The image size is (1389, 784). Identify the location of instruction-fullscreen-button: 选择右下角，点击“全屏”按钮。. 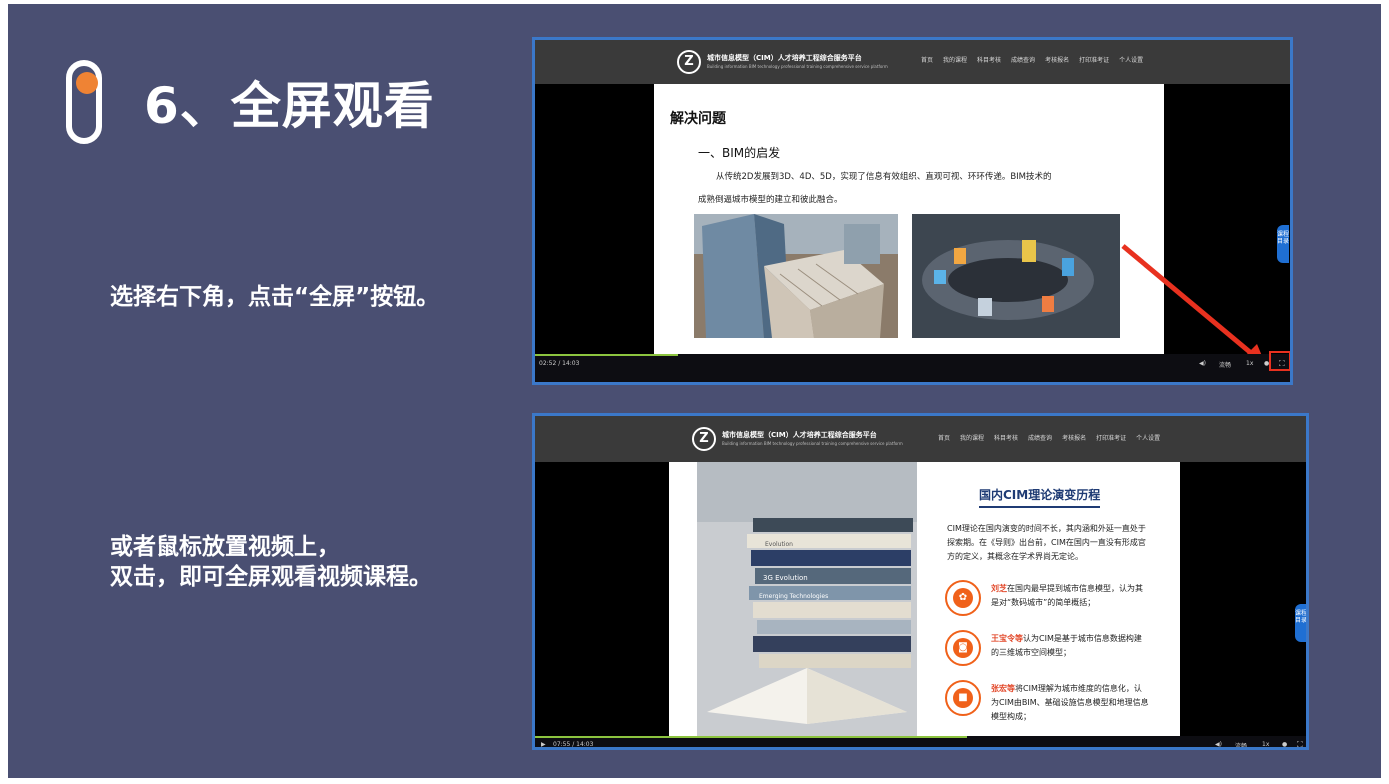
(275, 297).